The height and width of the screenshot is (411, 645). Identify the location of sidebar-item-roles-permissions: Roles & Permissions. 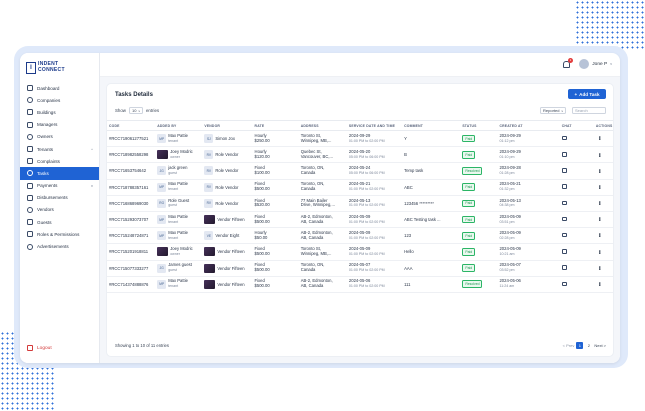
(59, 234).